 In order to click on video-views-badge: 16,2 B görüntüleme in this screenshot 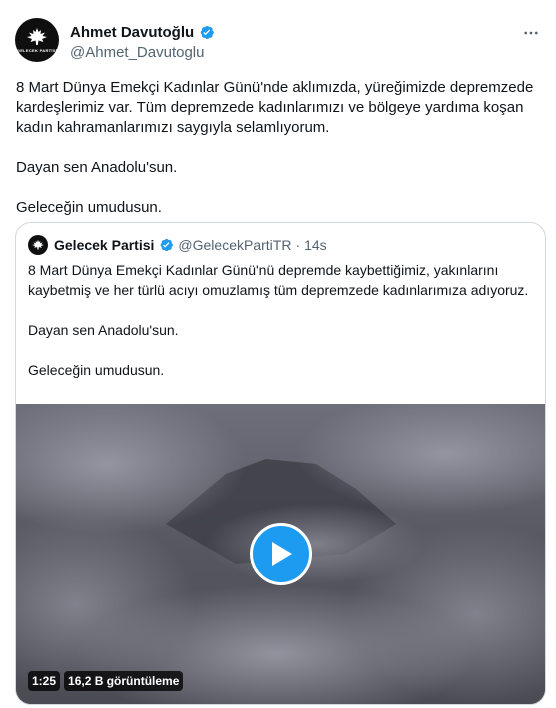, I will do `click(124, 681)`.